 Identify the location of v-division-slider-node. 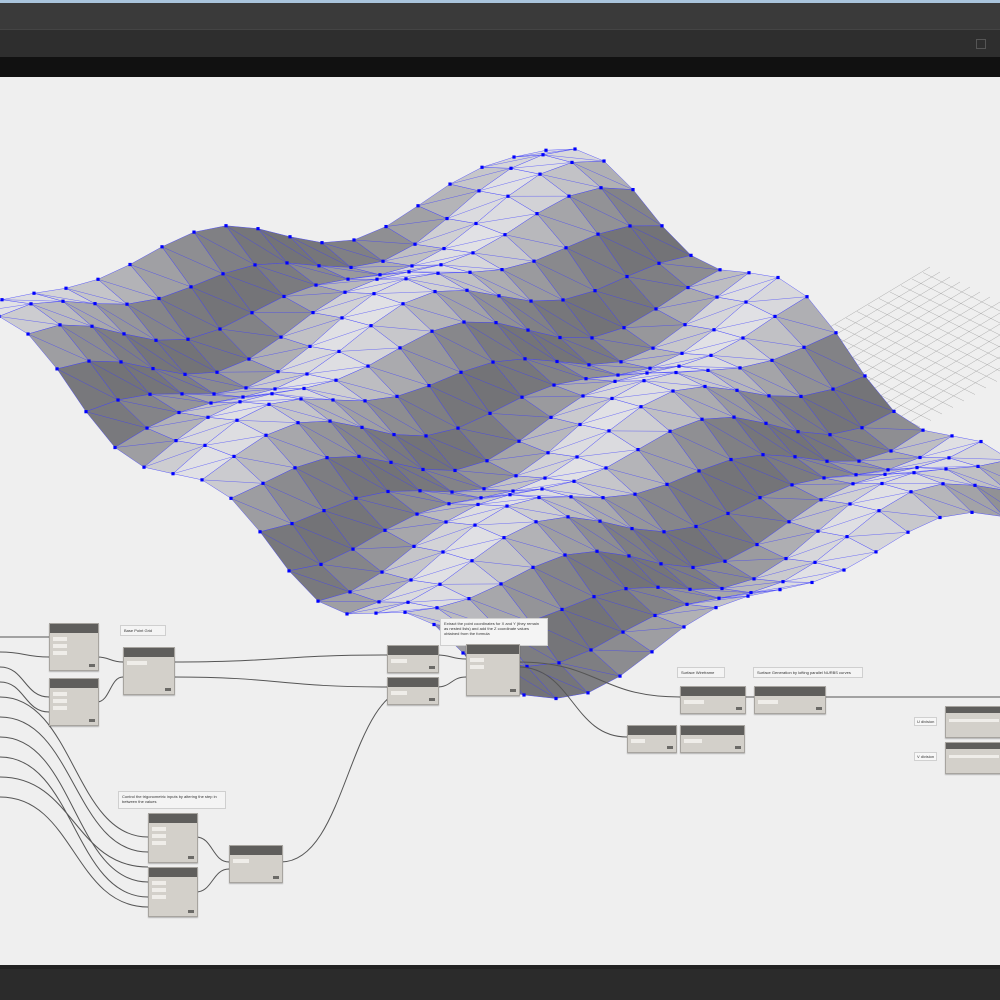
(972, 758).